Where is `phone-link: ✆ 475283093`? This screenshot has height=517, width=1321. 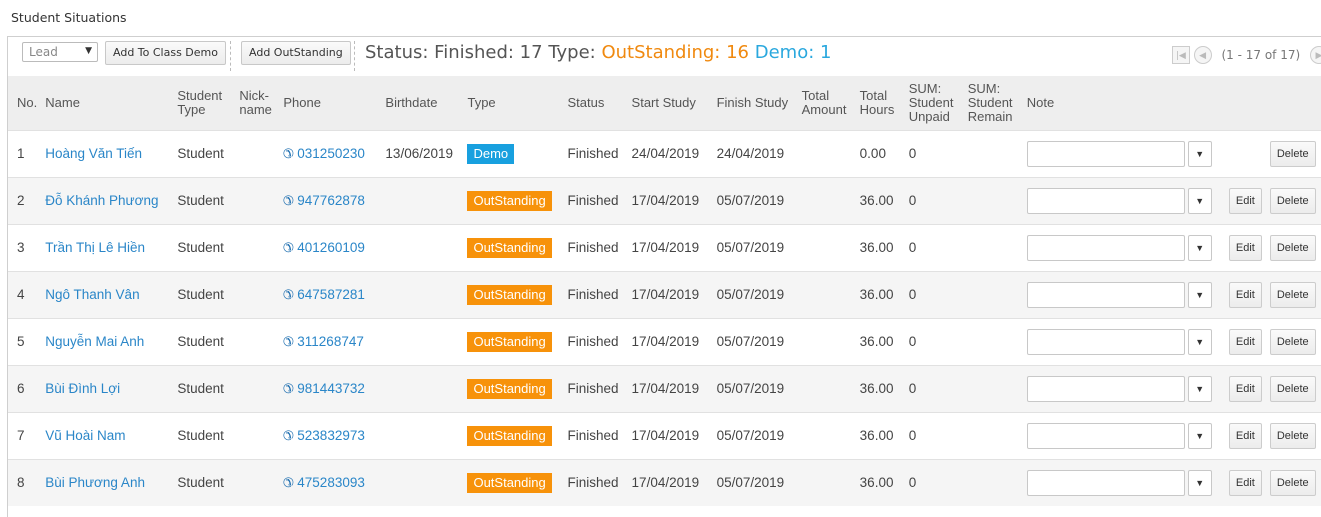 phone-link: ✆ 475283093 is located at coordinates (323, 482).